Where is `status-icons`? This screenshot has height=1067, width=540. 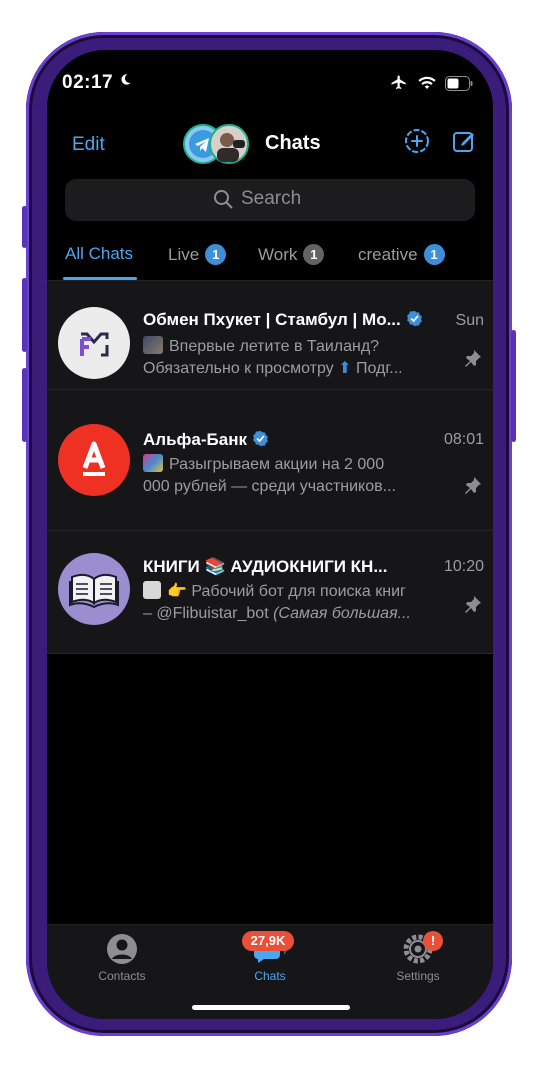 status-icons is located at coordinates (431, 83).